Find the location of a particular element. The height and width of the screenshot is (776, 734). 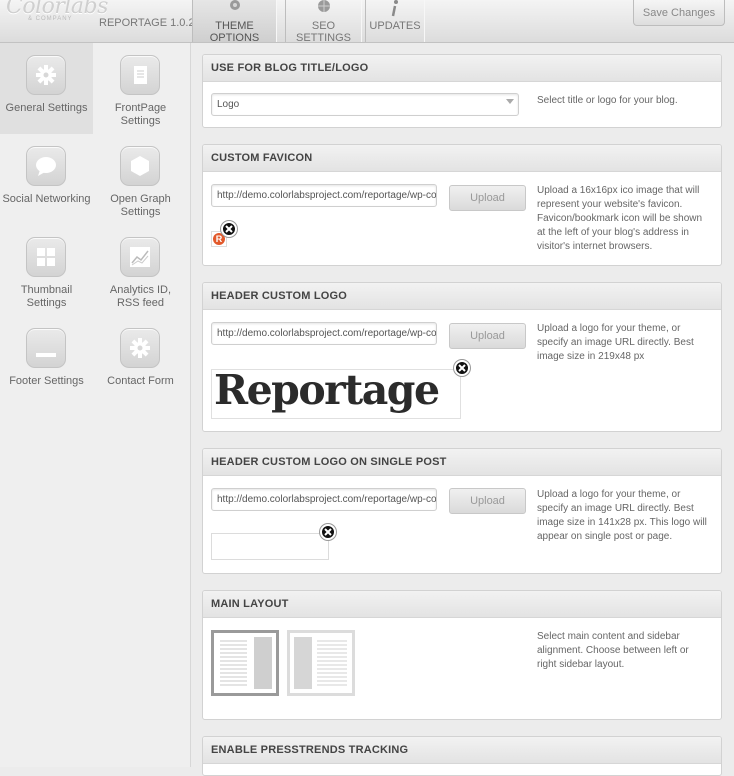

layout-option-content-right is located at coordinates (321, 663).